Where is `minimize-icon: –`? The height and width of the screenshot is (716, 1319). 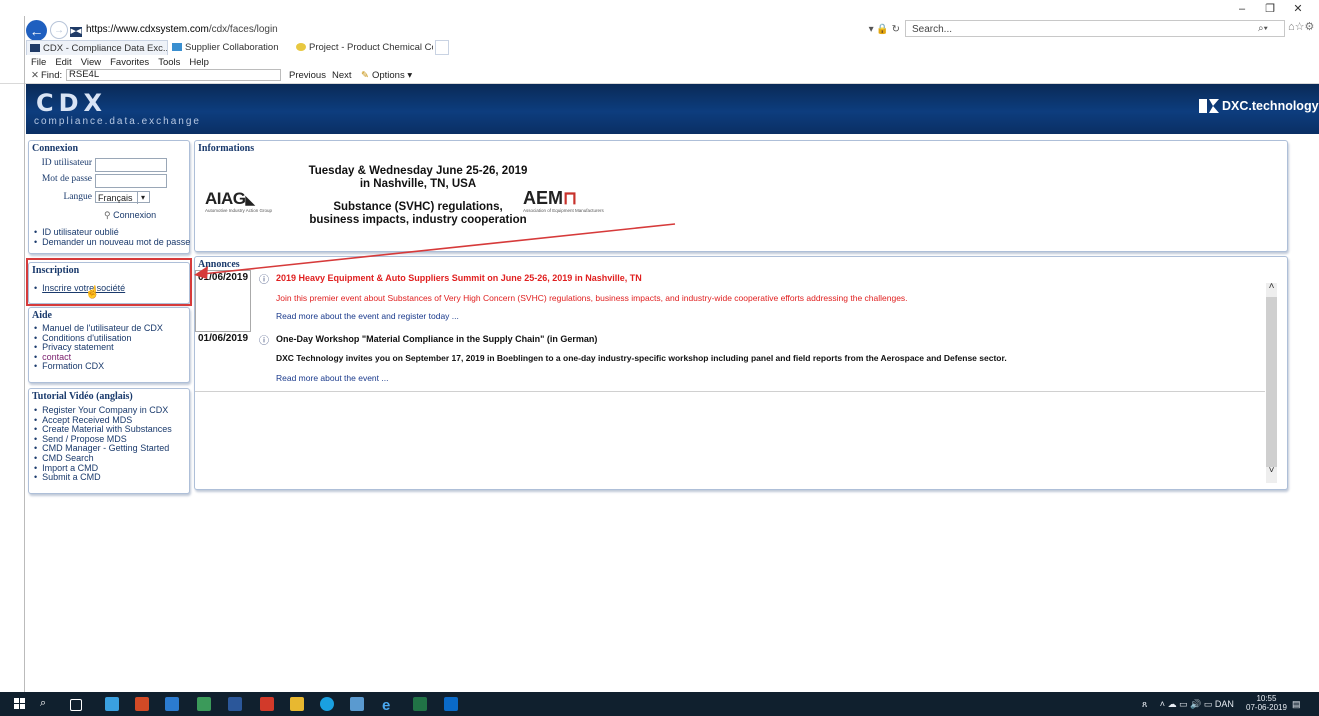 minimize-icon: – is located at coordinates (1242, 9).